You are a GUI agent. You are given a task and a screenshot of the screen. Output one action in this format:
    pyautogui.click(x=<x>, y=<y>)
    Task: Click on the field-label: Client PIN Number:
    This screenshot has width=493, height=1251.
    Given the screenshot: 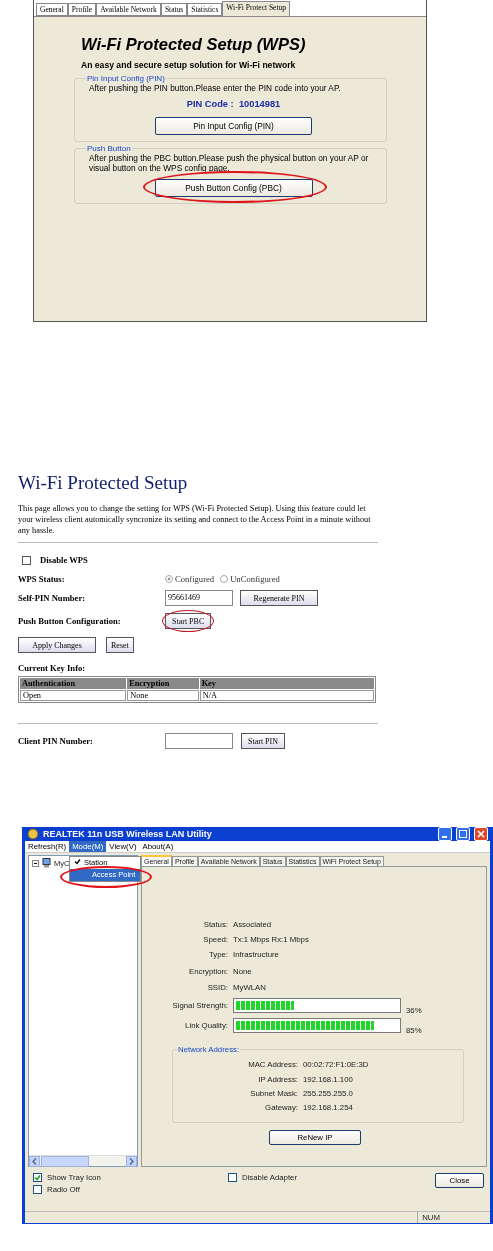 What is the action you would take?
    pyautogui.click(x=56, y=741)
    